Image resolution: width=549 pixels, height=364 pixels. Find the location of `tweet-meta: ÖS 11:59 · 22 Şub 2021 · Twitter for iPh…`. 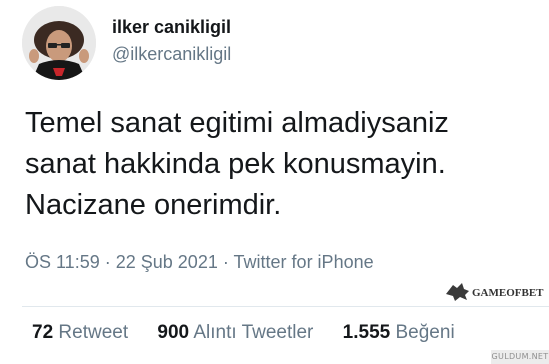

tweet-meta: ÖS 11:59 · 22 Şub 2021 · Twitter for iPh… is located at coordinates (199, 262).